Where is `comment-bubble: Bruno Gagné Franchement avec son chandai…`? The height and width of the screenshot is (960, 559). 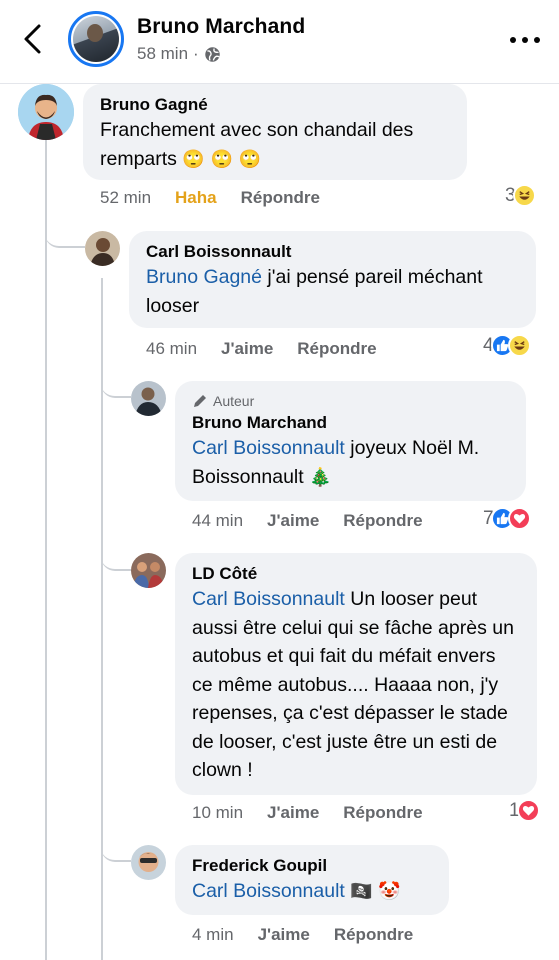 comment-bubble: Bruno Gagné Franchement avec son chandai… is located at coordinates (275, 132).